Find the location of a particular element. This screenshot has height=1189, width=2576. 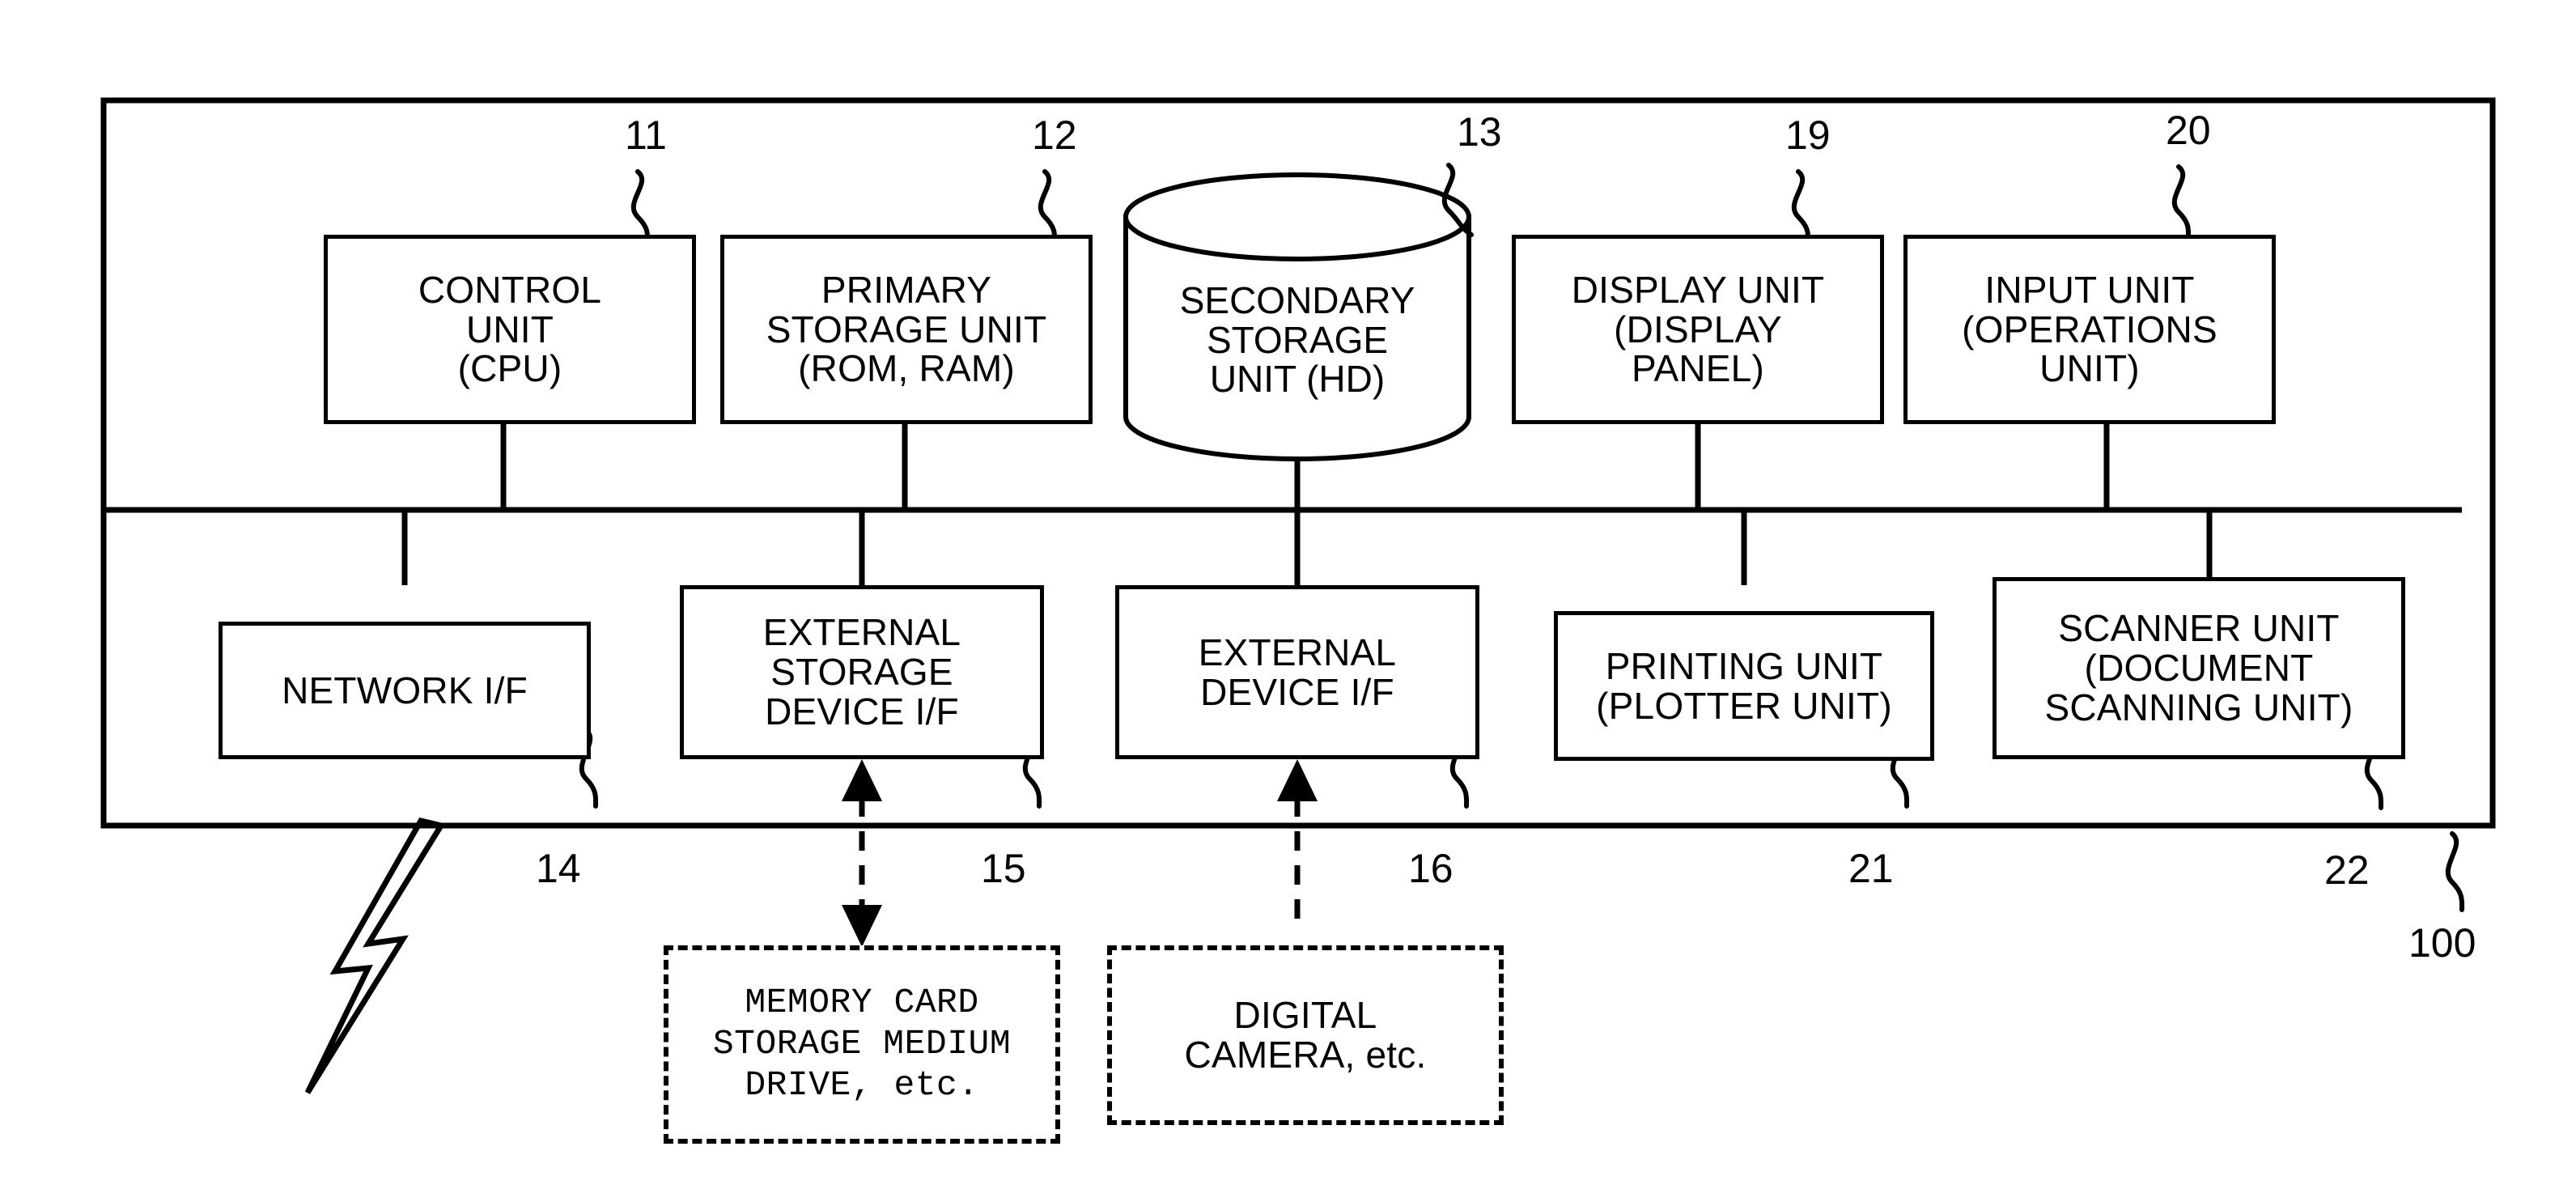

block-label-digital-camera: DIGITAL CAMERA, etc. is located at coordinates (1305, 1035).